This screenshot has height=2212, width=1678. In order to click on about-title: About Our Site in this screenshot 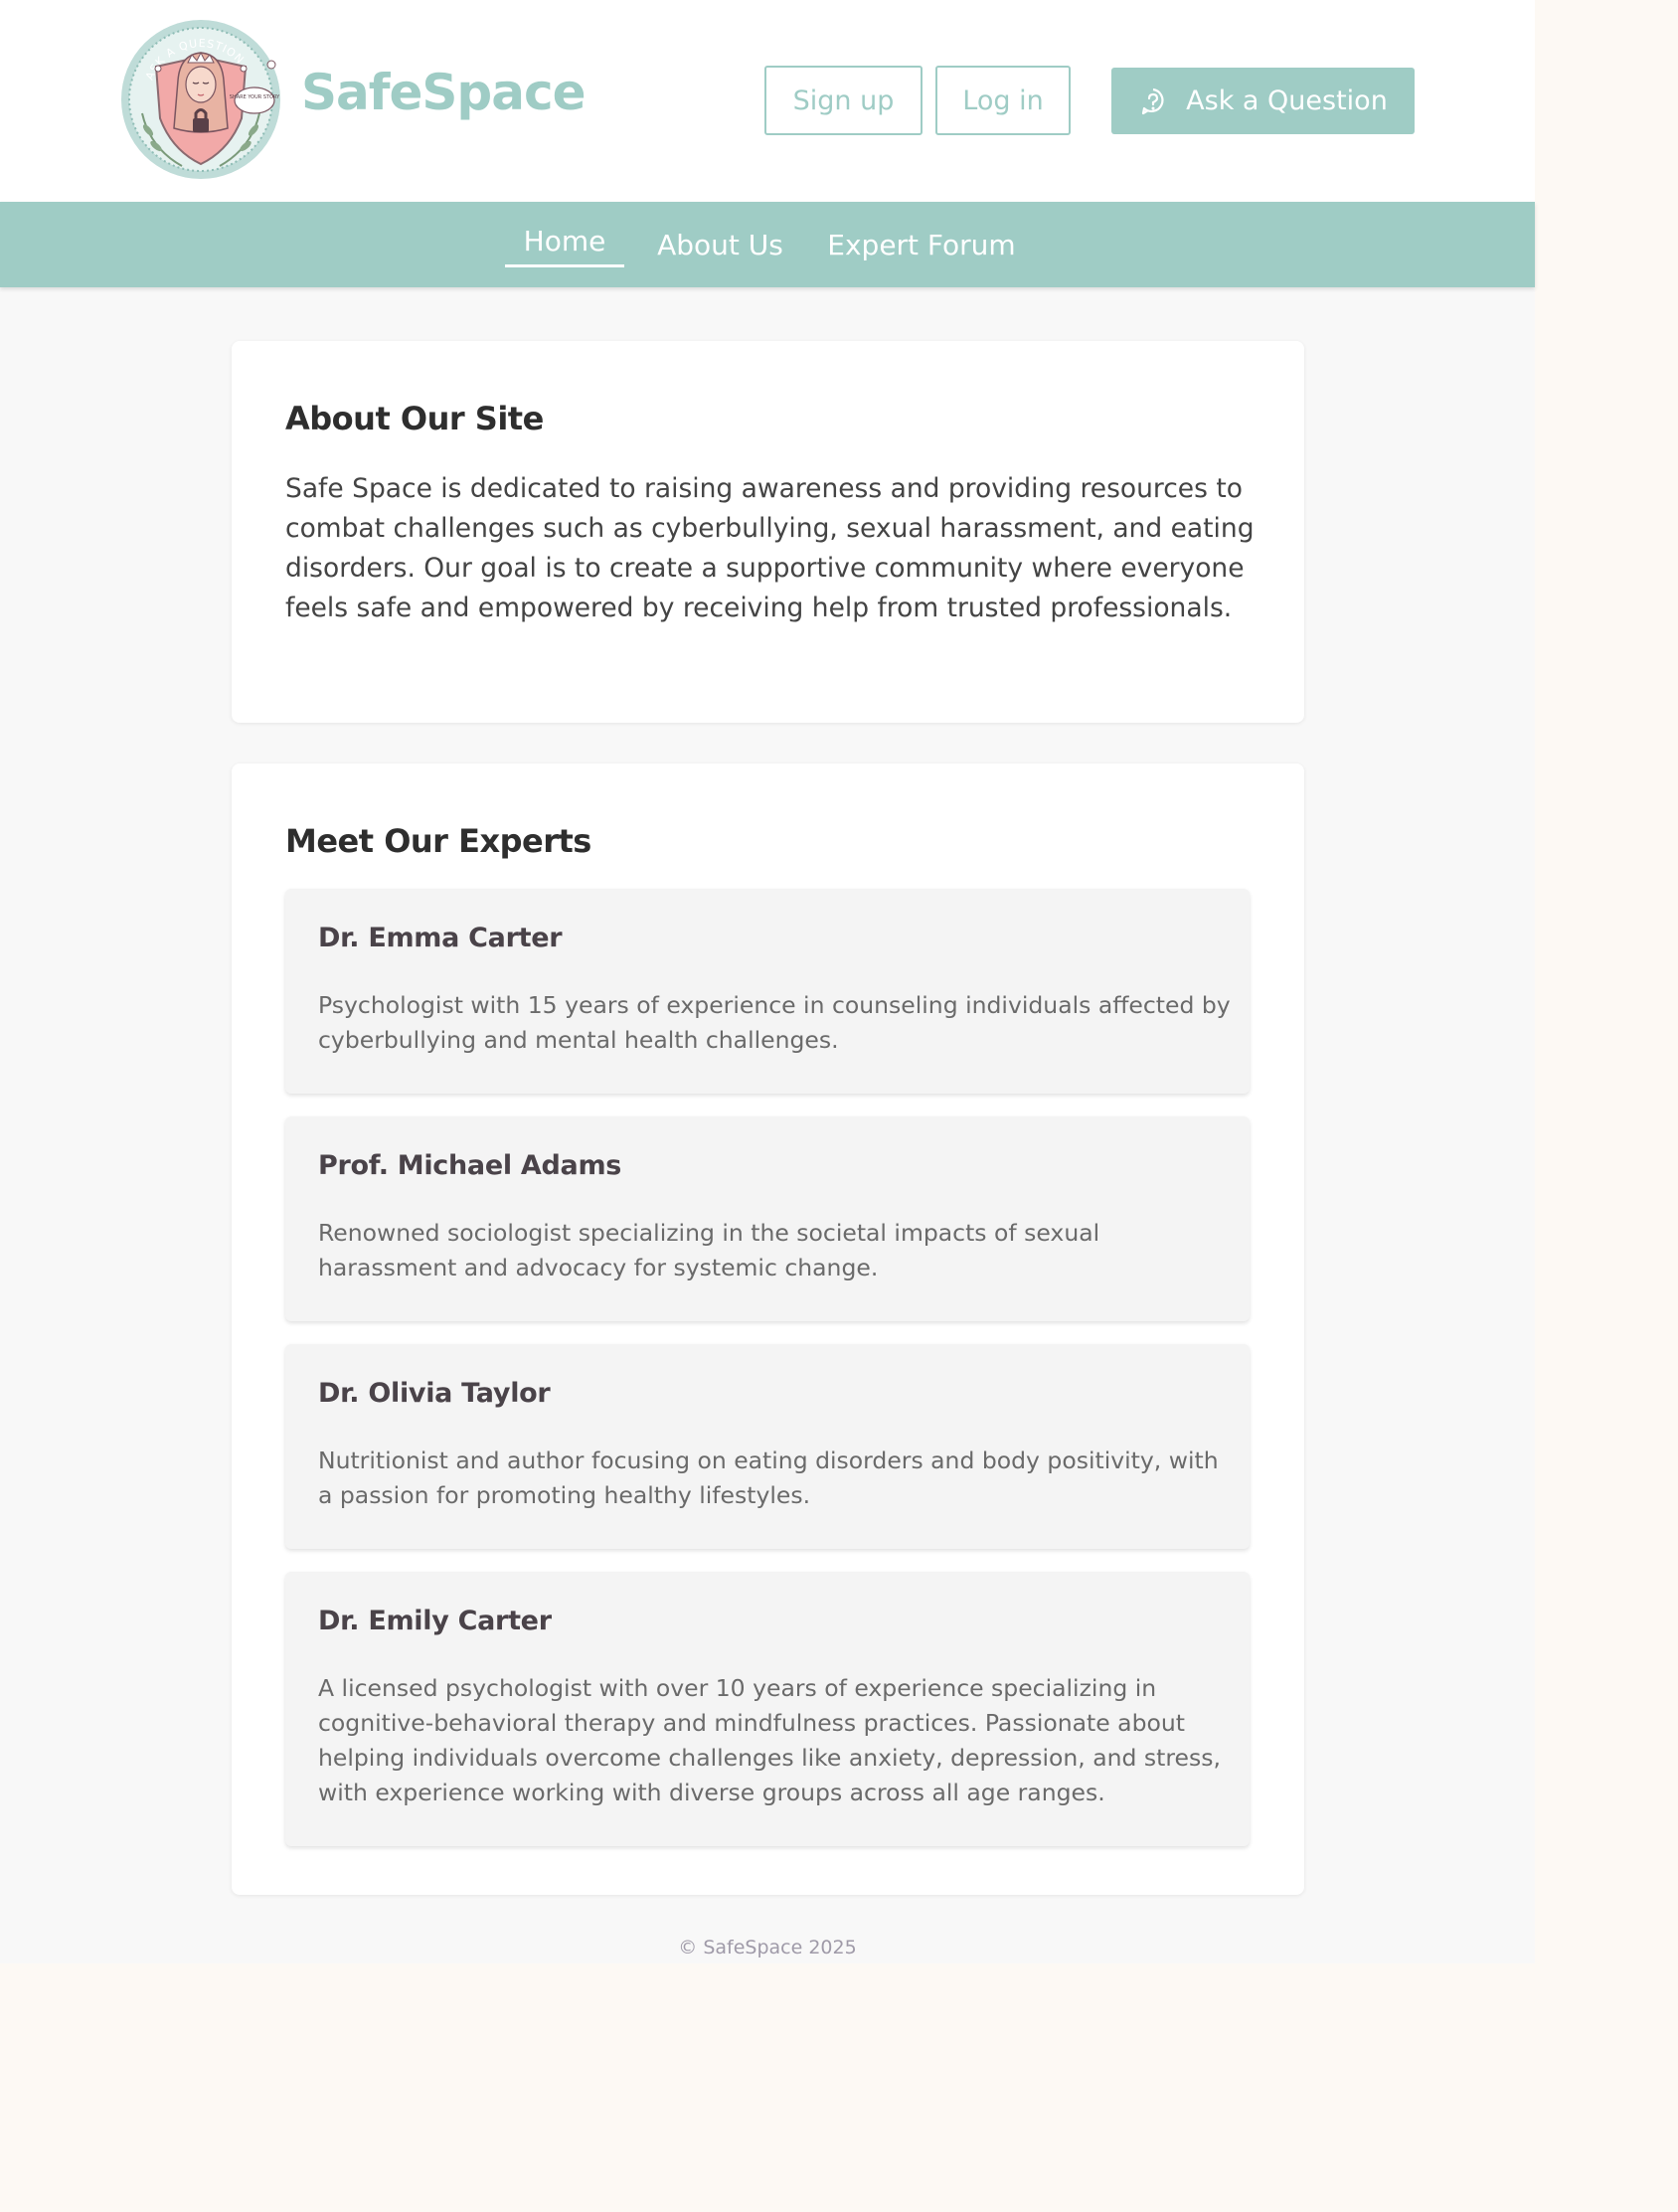, I will do `click(414, 418)`.